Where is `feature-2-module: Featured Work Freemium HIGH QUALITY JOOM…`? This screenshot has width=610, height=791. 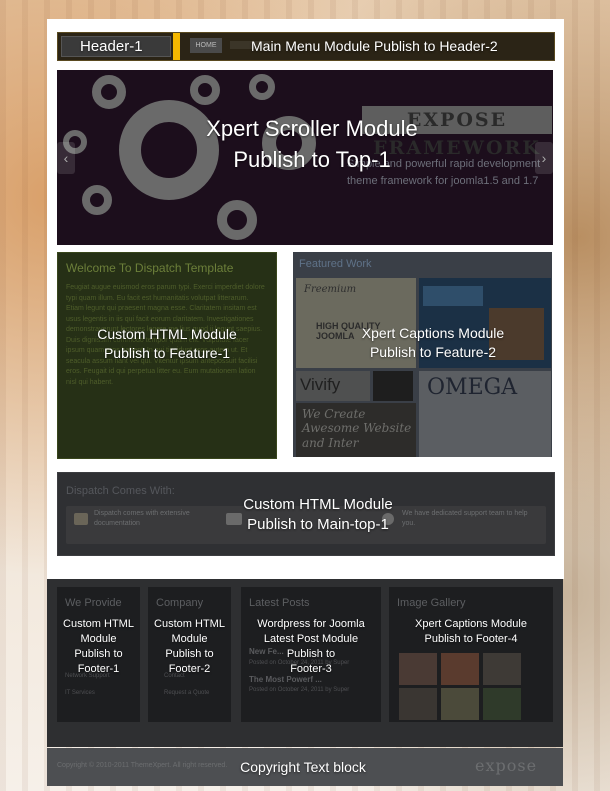
feature-2-module: Featured Work Freemium HIGH QUALITY JOOM… is located at coordinates (422, 354).